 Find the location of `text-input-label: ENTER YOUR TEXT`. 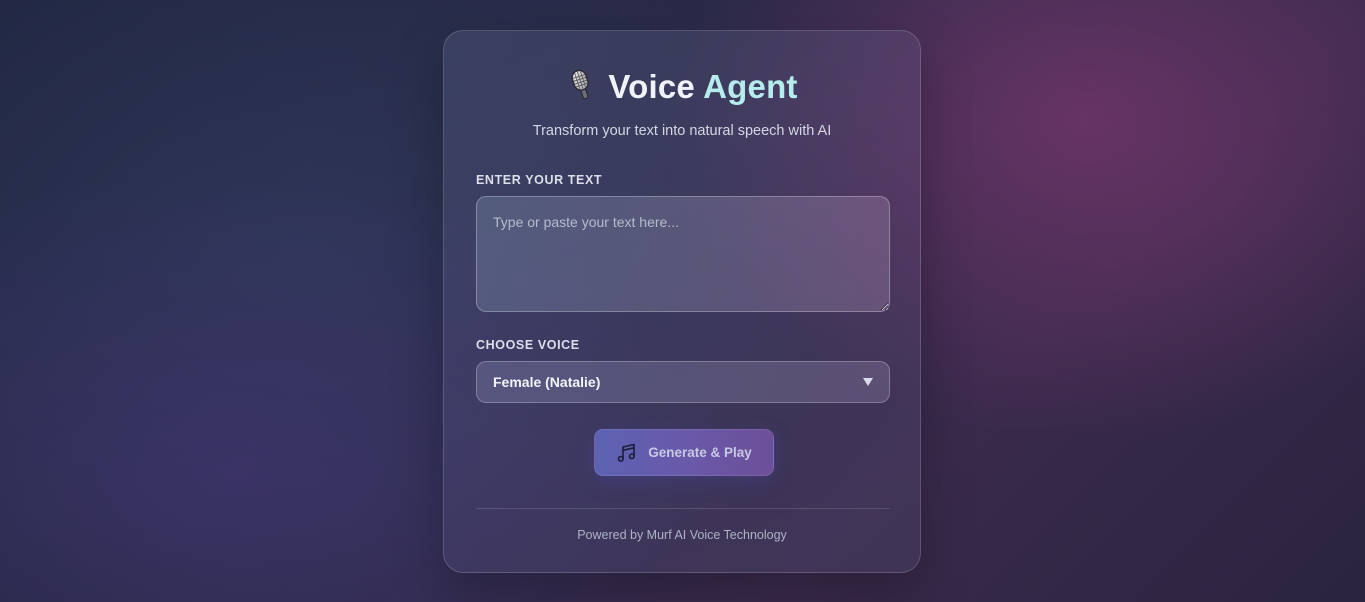

text-input-label: ENTER YOUR TEXT is located at coordinates (539, 180).